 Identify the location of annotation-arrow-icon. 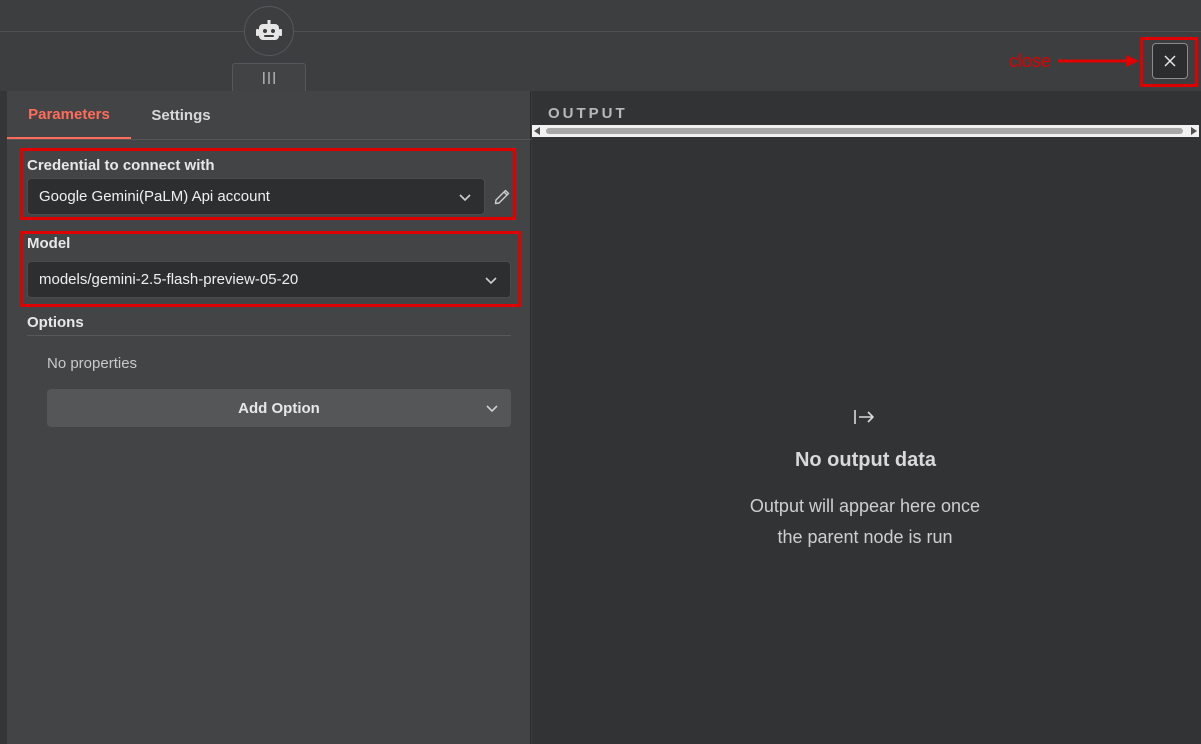
(1098, 61).